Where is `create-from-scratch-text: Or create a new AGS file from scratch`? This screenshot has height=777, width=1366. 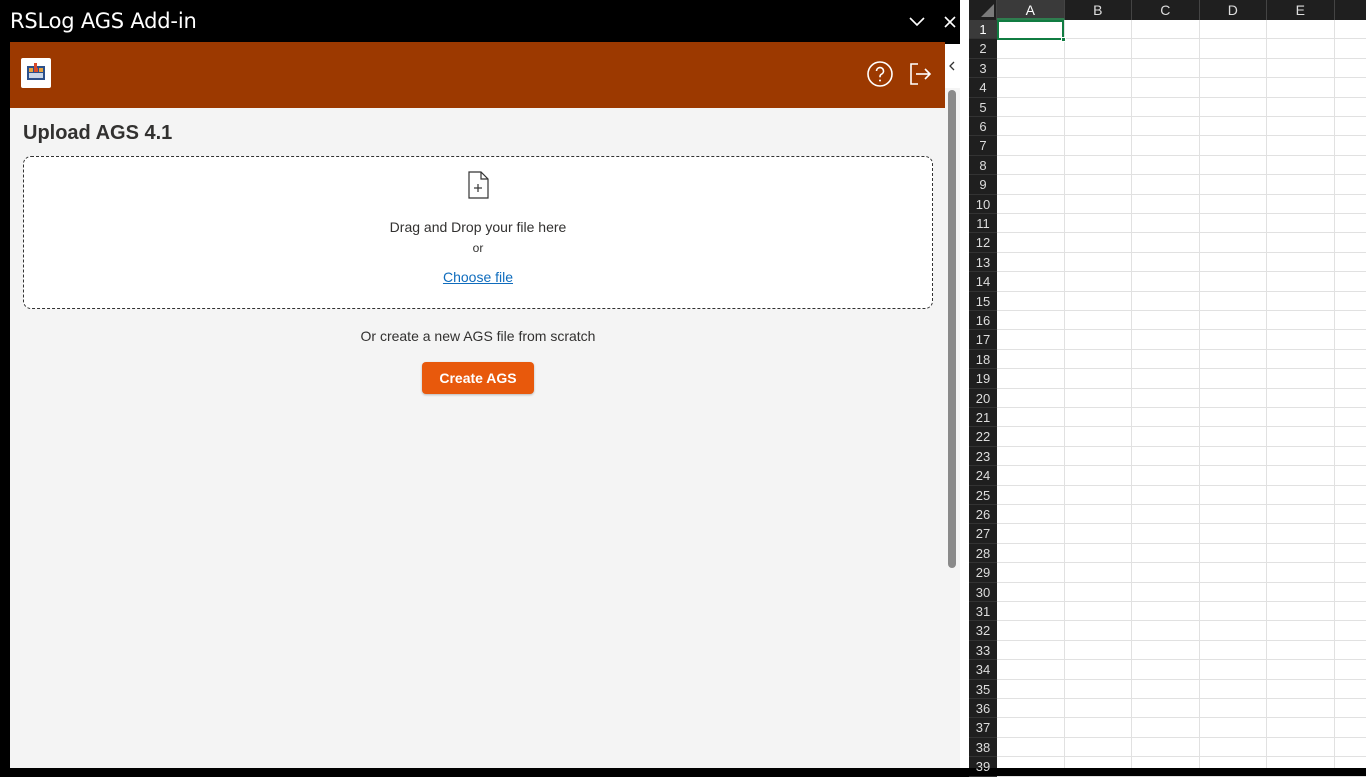
create-from-scratch-text: Or create a new AGS file from scratch is located at coordinates (478, 336).